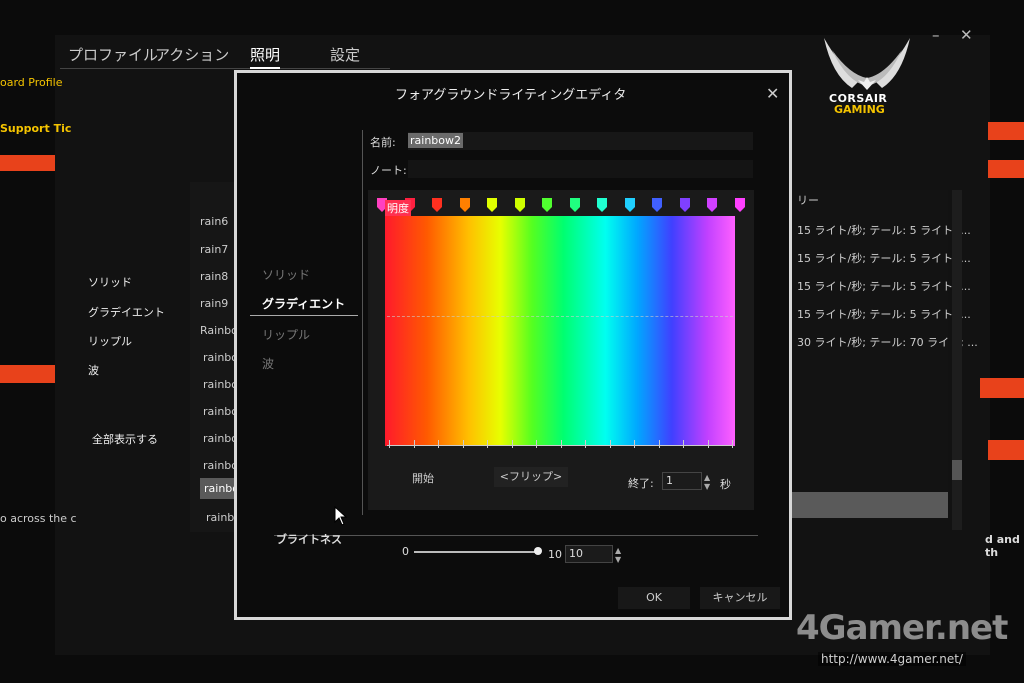 The image size is (1024, 683). What do you see at coordinates (110, 282) in the screenshot?
I see `mode-solid: ソリッド` at bounding box center [110, 282].